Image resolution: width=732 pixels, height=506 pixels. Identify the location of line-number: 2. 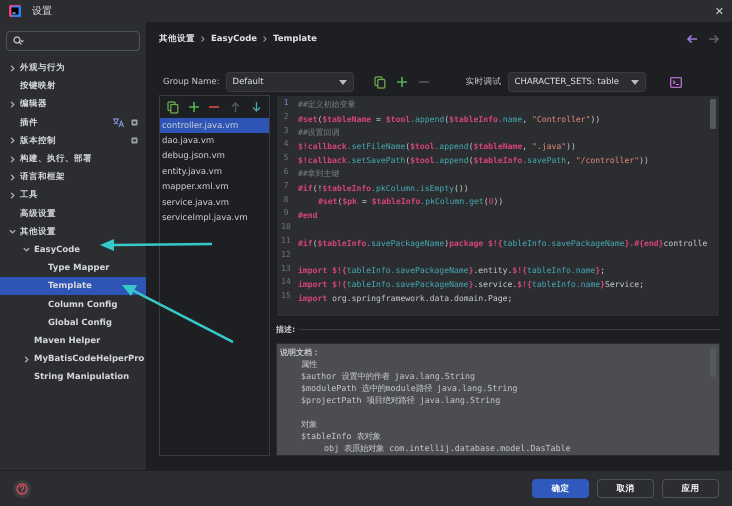
(286, 117).